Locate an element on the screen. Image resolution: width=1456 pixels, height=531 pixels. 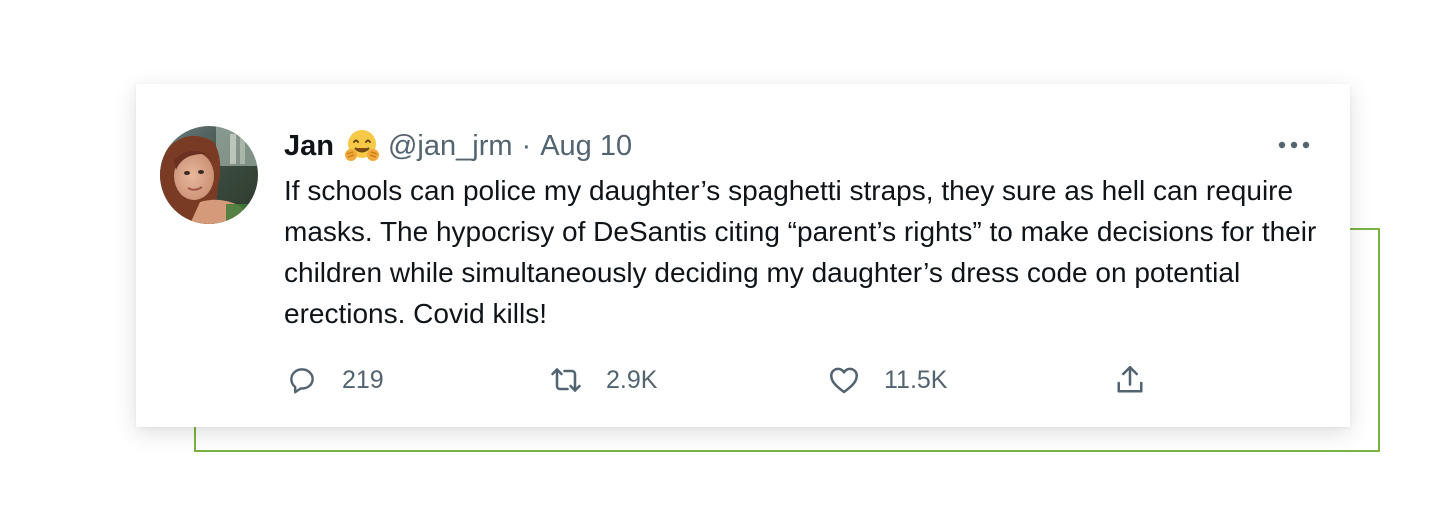
retweet-count: 2.9K is located at coordinates (632, 379).